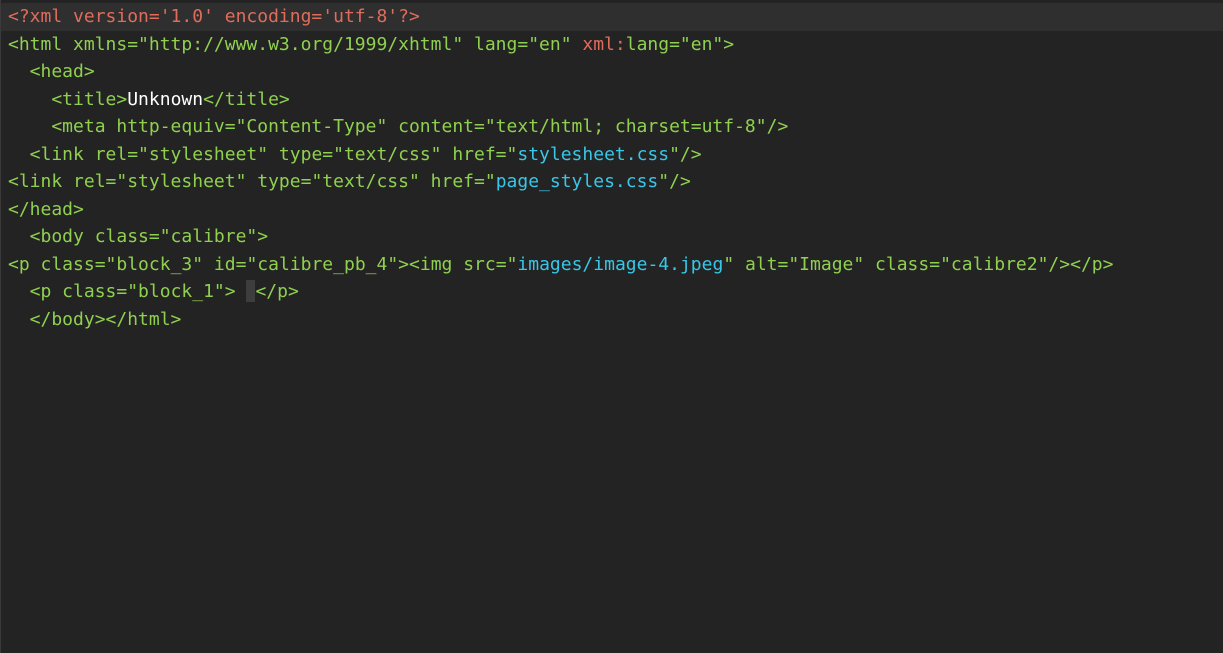 This screenshot has height=653, width=1223. Describe the element at coordinates (458, 264) in the screenshot. I see `code-token-tag: <img src=` at that location.